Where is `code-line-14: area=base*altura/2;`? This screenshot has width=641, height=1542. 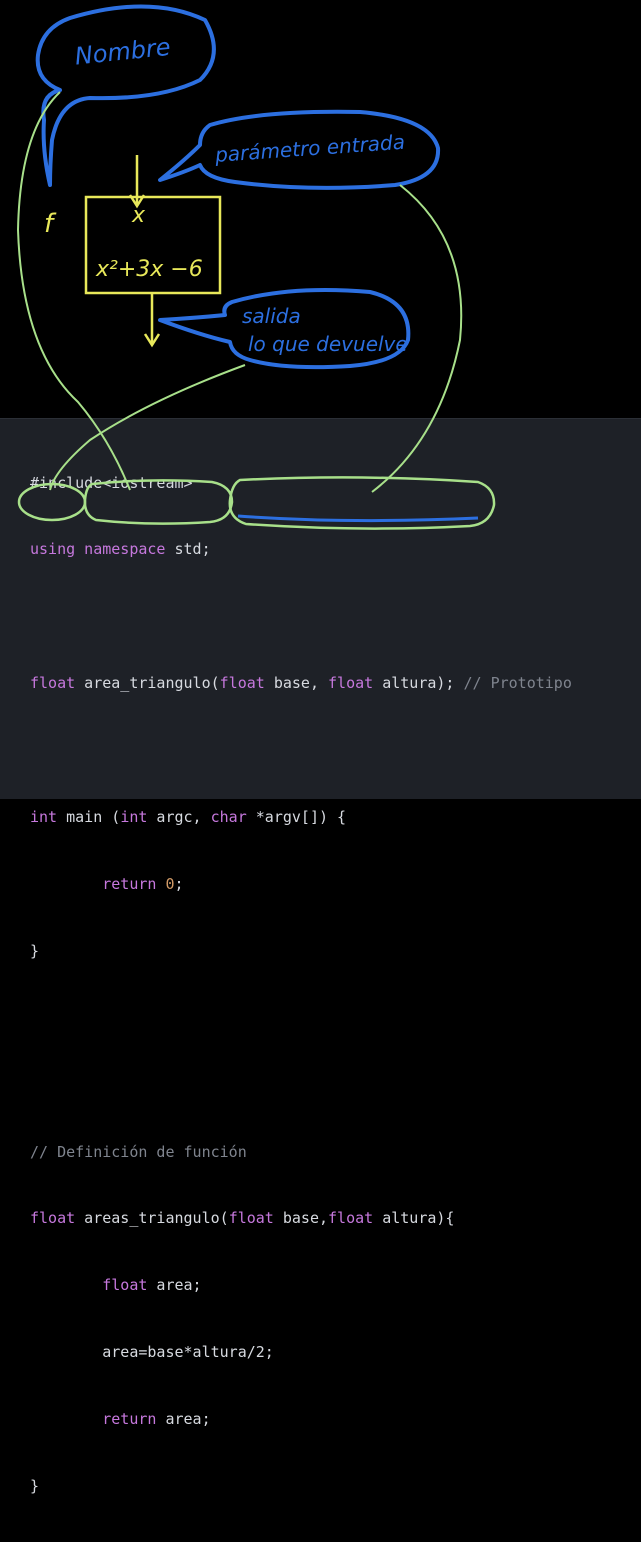
code-line-14: area=base*altura/2; is located at coordinates (188, 1352).